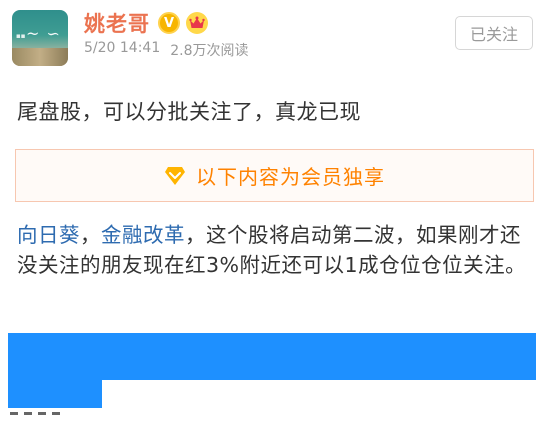  Describe the element at coordinates (290, 177) in the screenshot. I see `member-only-text: 以下内容为会员独享` at that location.